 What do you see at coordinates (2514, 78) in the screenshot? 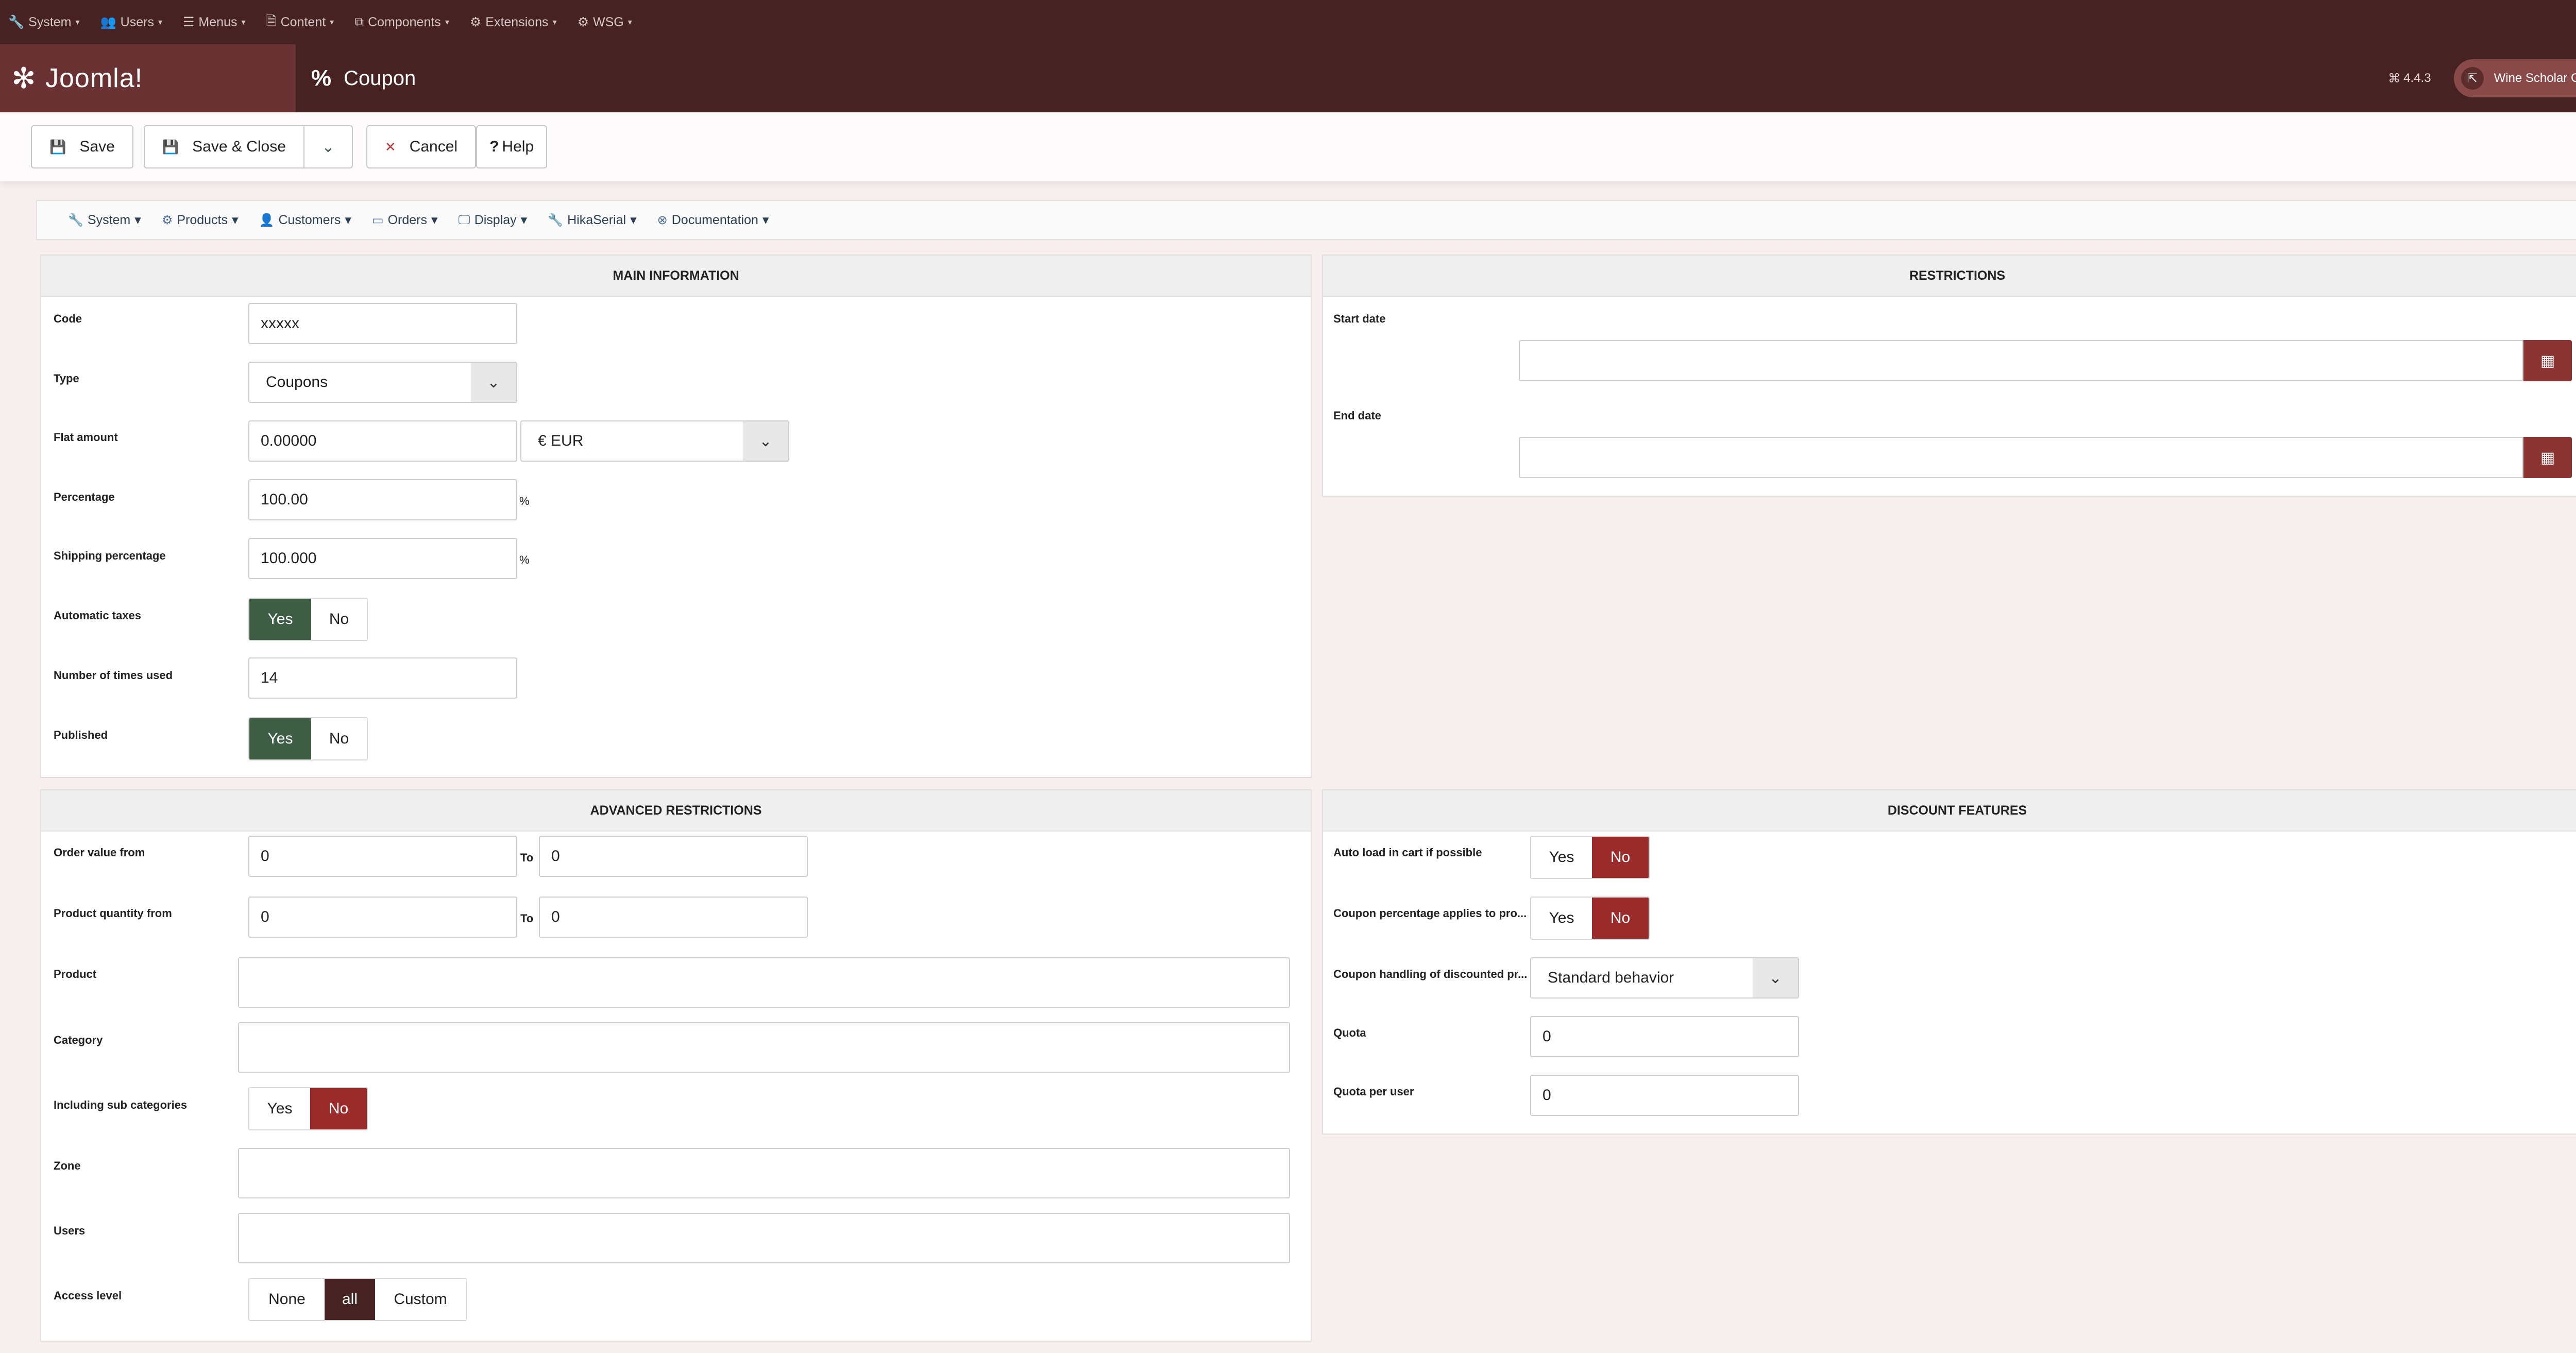
I see `site-link-button: ⇱ Wine Scholar Guild` at bounding box center [2514, 78].